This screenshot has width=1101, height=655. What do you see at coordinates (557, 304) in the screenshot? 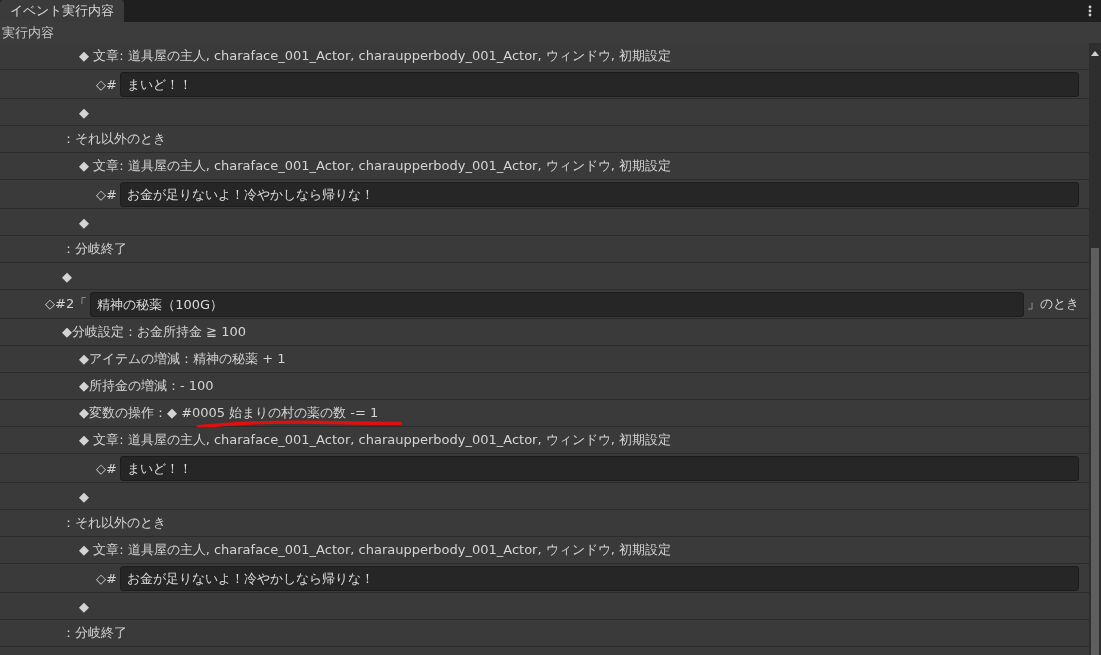
I see `text-field: 精神の秘薬（100G）` at bounding box center [557, 304].